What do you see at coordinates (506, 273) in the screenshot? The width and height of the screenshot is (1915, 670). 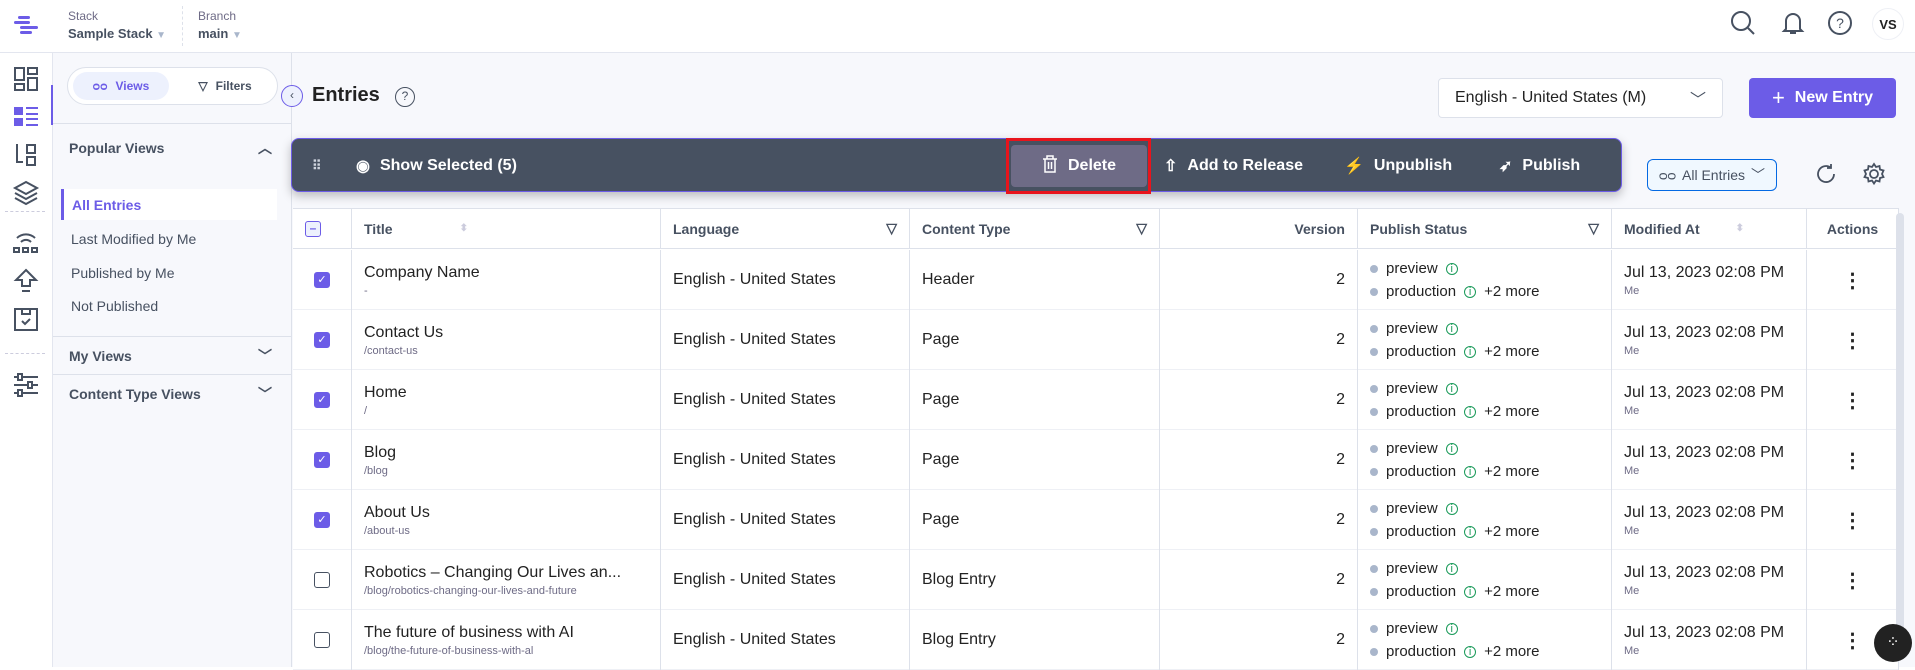 I see `entry-title: Company Name` at bounding box center [506, 273].